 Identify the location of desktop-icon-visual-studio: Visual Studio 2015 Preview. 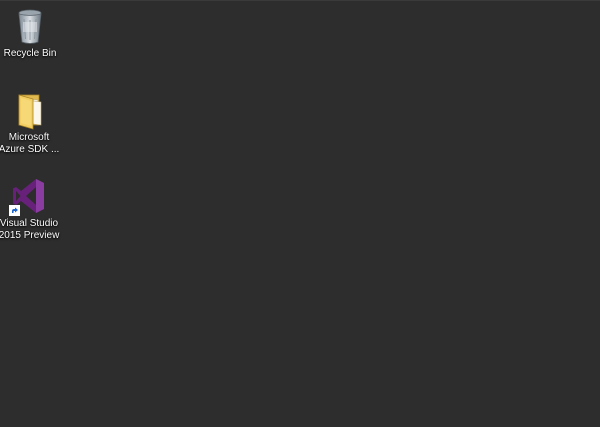
(30, 209).